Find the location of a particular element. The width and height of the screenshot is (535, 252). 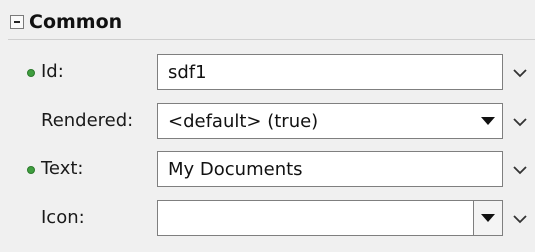

id-label: Id: is located at coordinates (52, 71).